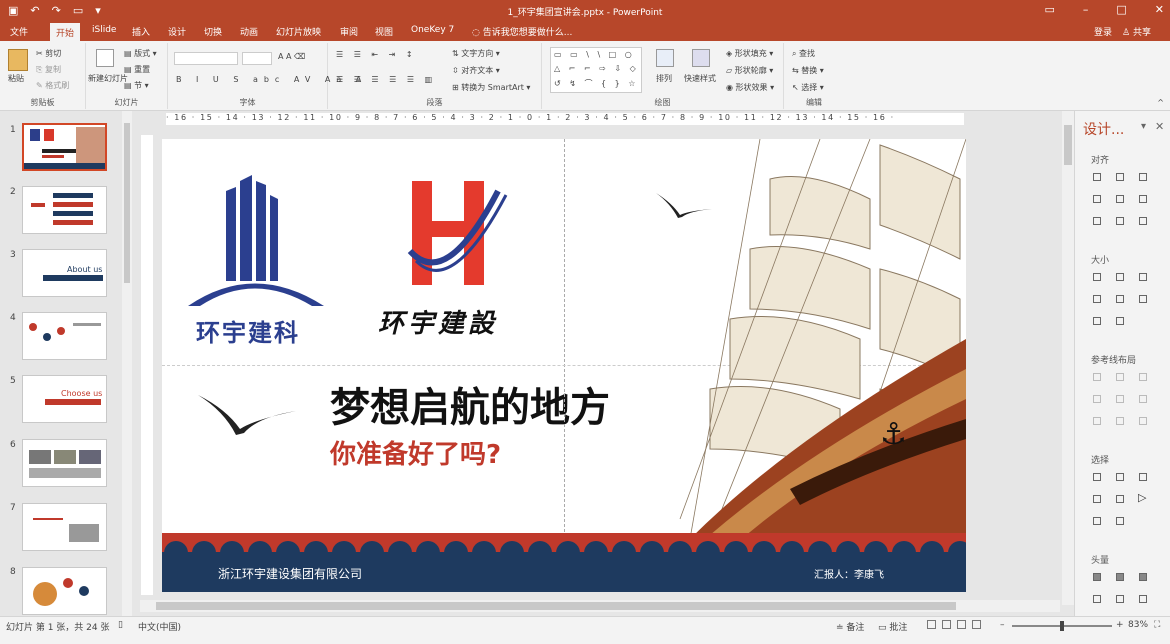  Describe the element at coordinates (52, 85) in the screenshot. I see `format-painter-button: ✎ 格式刷` at that location.